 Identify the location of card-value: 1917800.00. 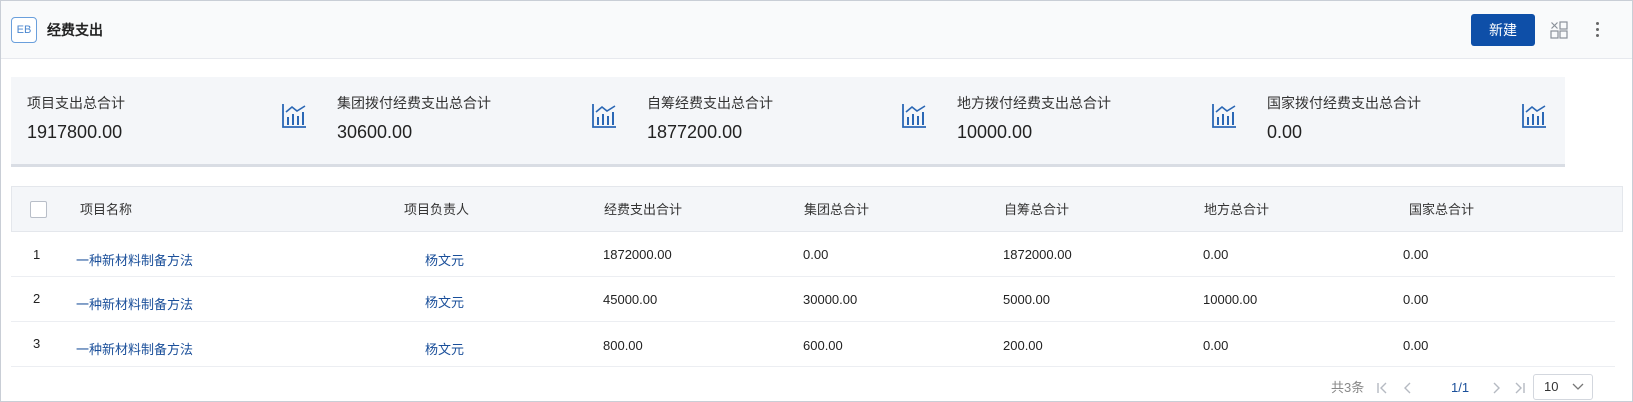
(75, 132).